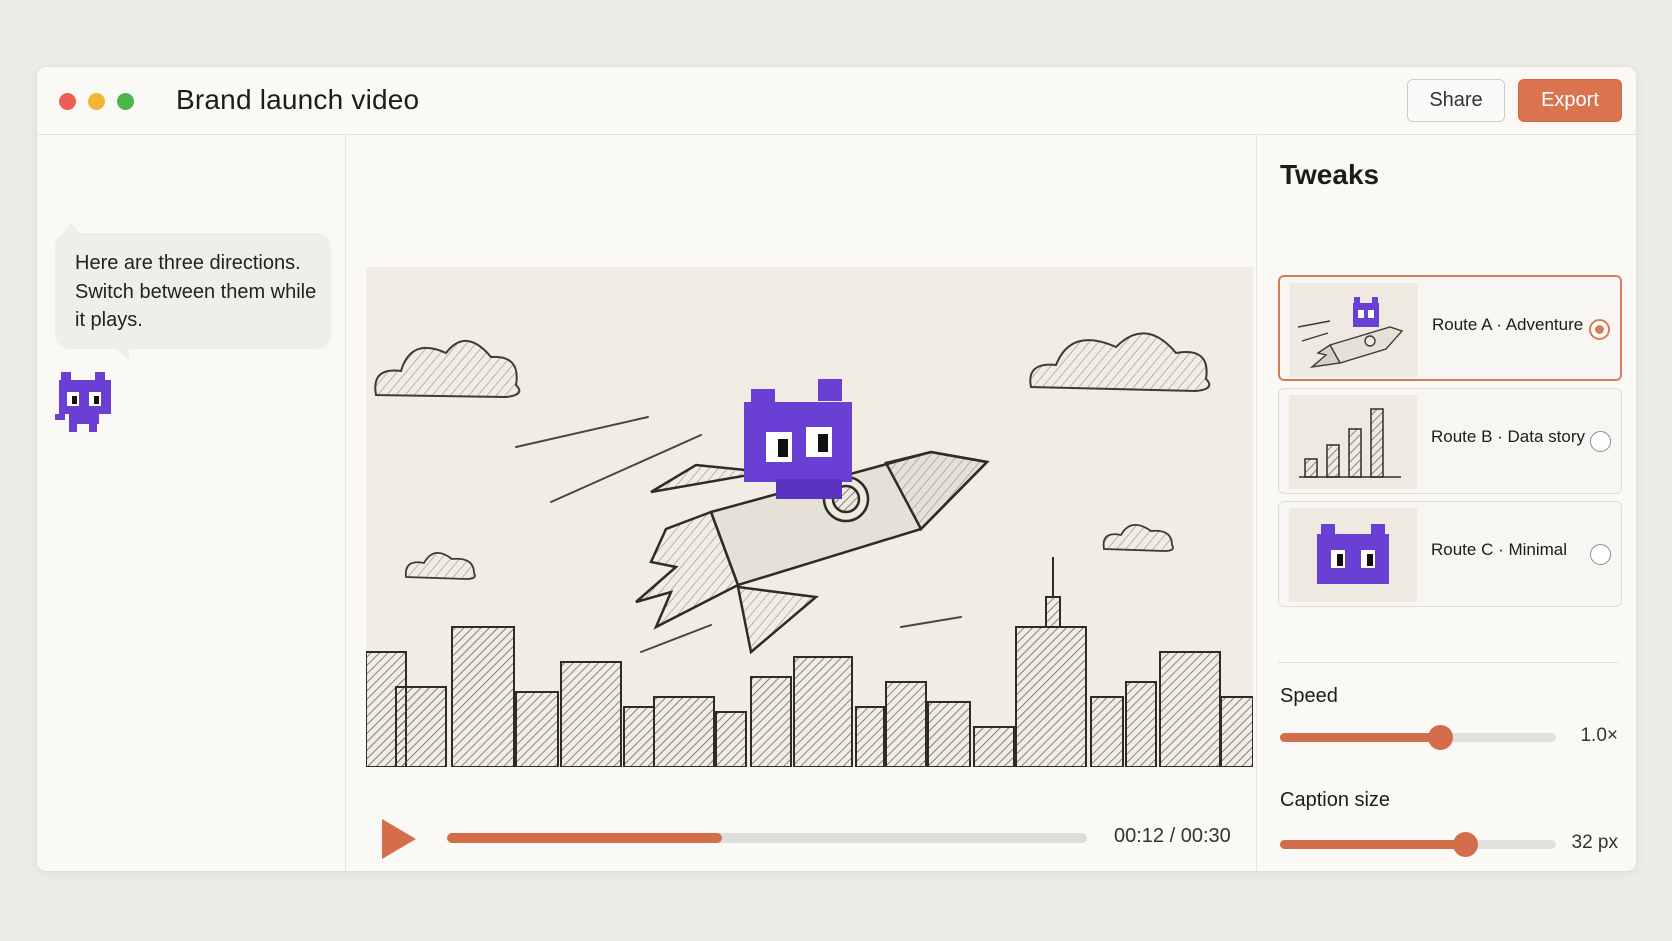  What do you see at coordinates (1360, 737) in the screenshot?
I see `speed-slider-fill` at bounding box center [1360, 737].